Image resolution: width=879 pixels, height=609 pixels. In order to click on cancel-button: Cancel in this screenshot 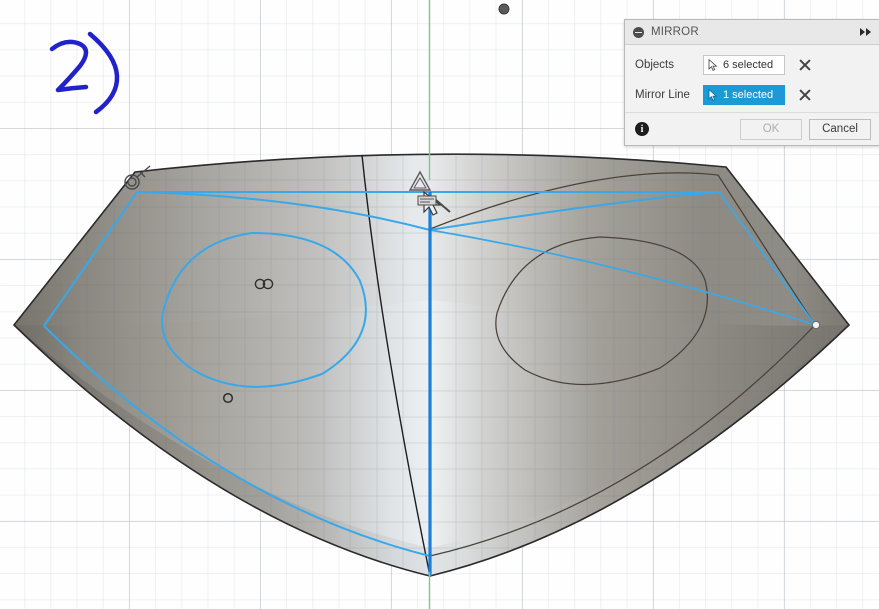, I will do `click(840, 129)`.